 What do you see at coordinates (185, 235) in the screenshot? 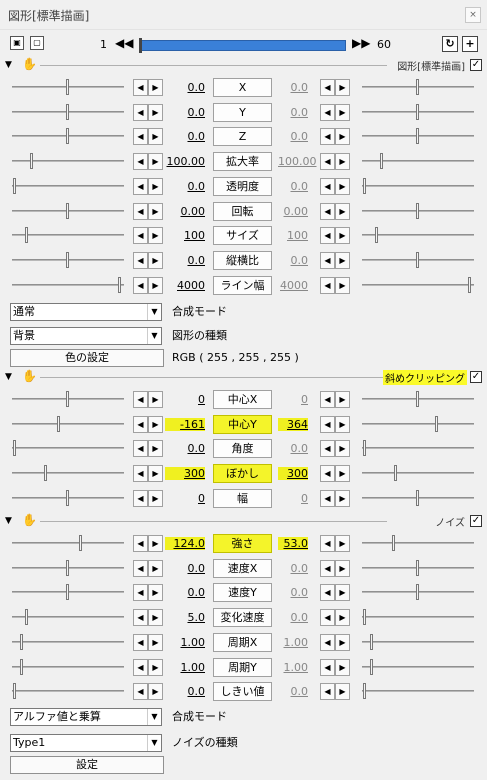
I see `start-value: 100` at bounding box center [185, 235].